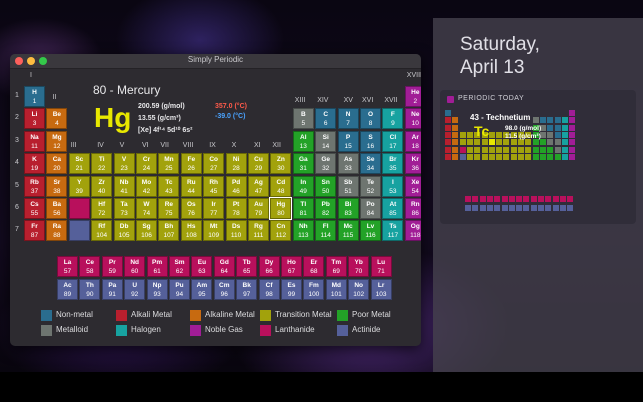 The height and width of the screenshot is (402, 643). I want to click on element-cell: Ts 117, so click(393, 231).